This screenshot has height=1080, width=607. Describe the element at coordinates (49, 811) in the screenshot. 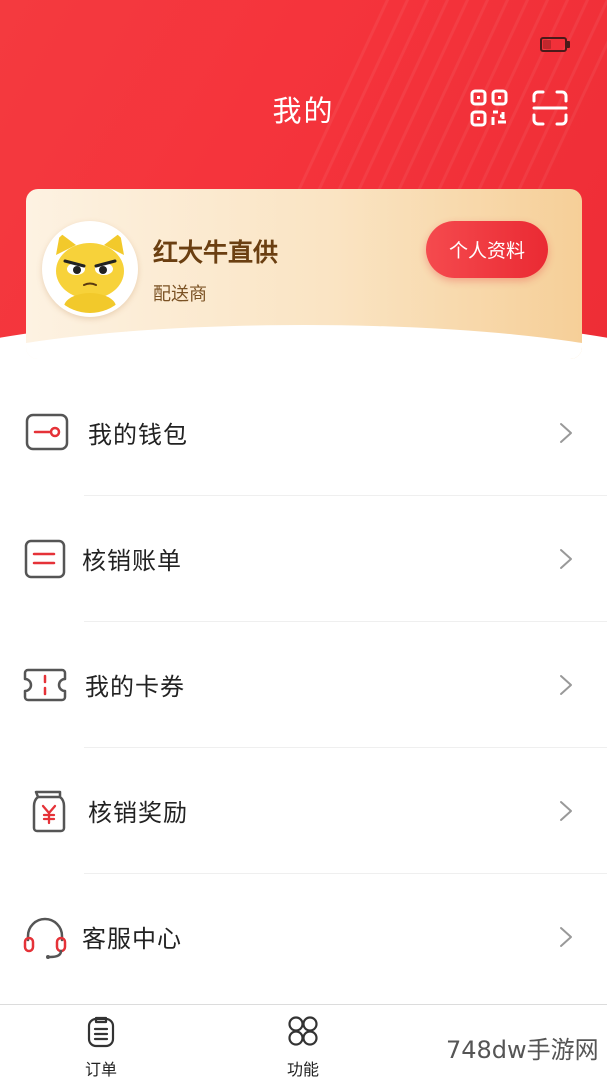

I see `reward-jar-icon` at that location.